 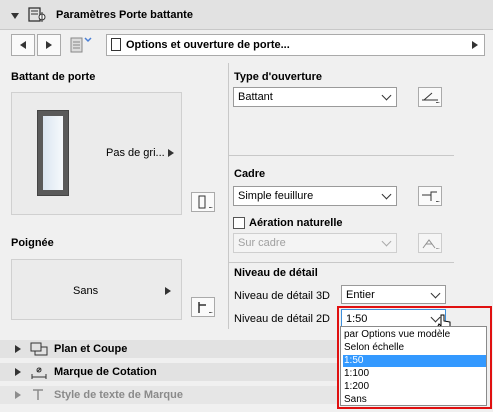 I want to click on page-list-button, so click(x=82, y=45).